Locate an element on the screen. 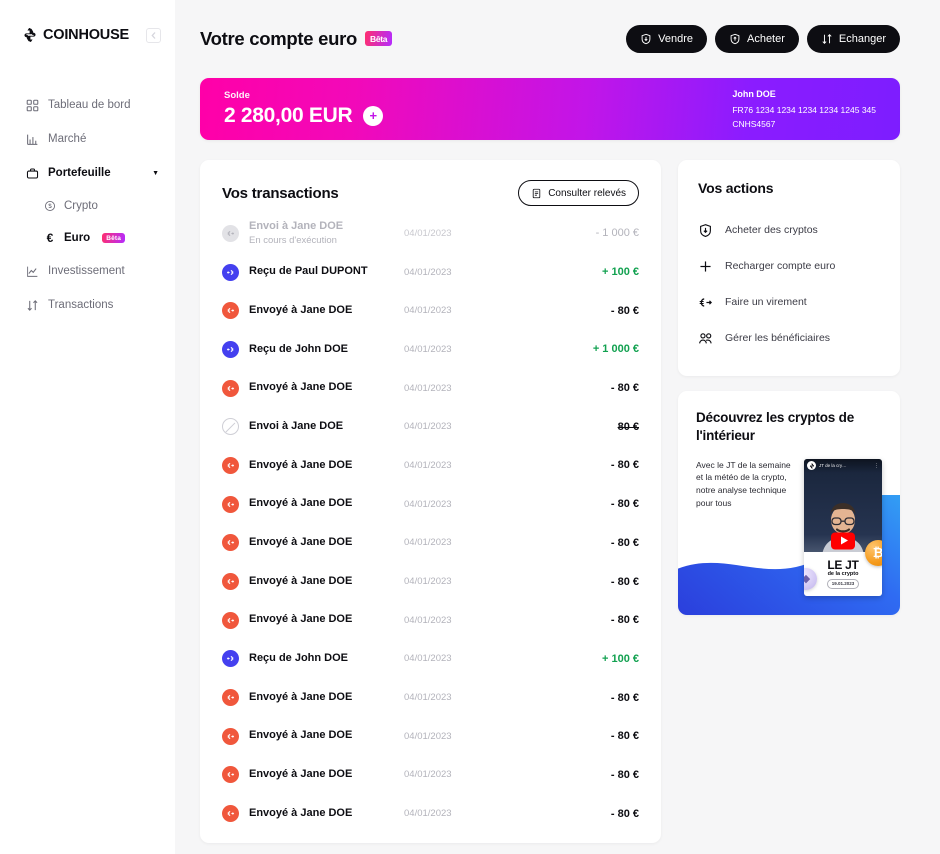  sidebar-collapse-icon is located at coordinates (153, 35).